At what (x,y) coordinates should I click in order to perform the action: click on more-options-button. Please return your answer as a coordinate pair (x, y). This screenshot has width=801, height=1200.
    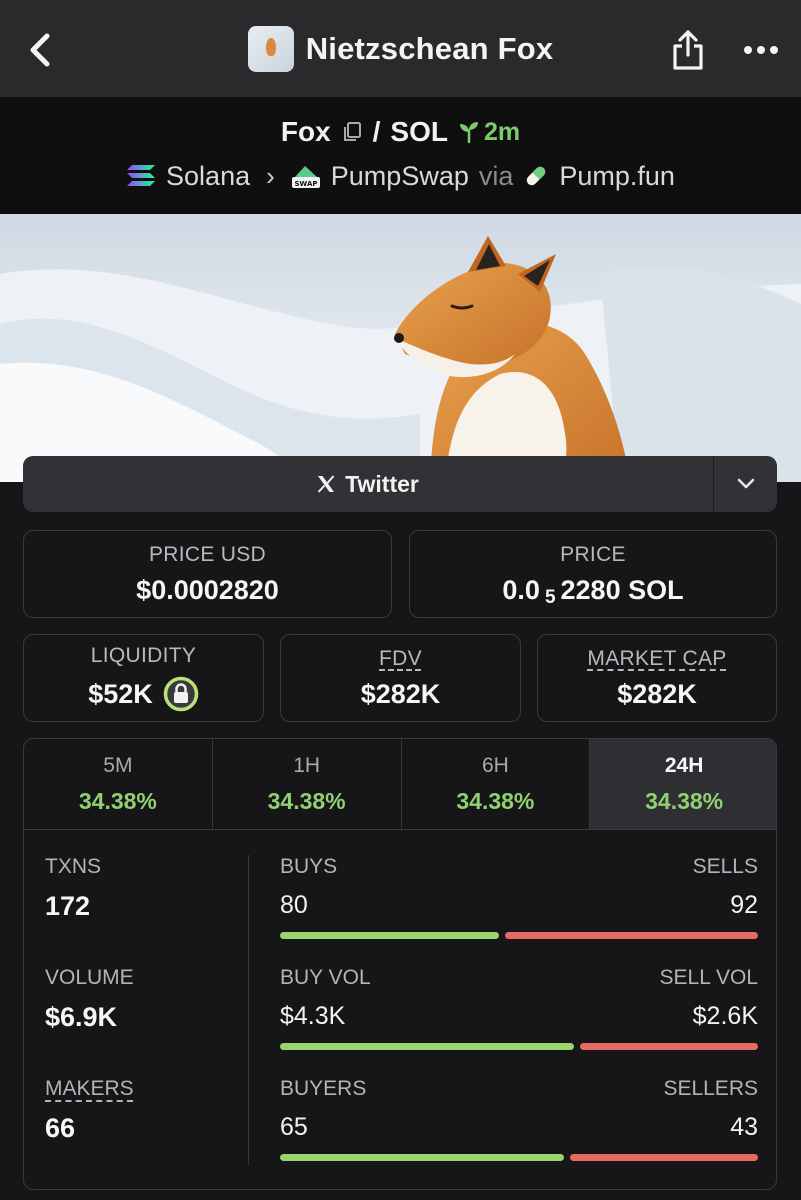
    Looking at the image, I should click on (761, 50).